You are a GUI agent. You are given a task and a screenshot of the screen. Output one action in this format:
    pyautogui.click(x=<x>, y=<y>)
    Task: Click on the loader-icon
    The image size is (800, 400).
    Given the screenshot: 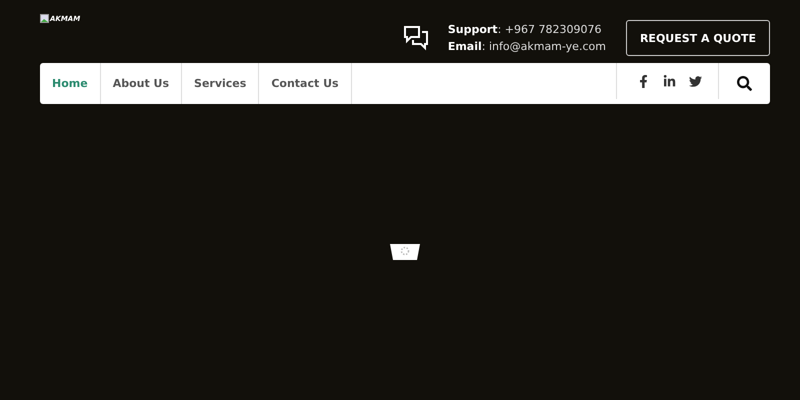 What is the action you would take?
    pyautogui.click(x=405, y=252)
    